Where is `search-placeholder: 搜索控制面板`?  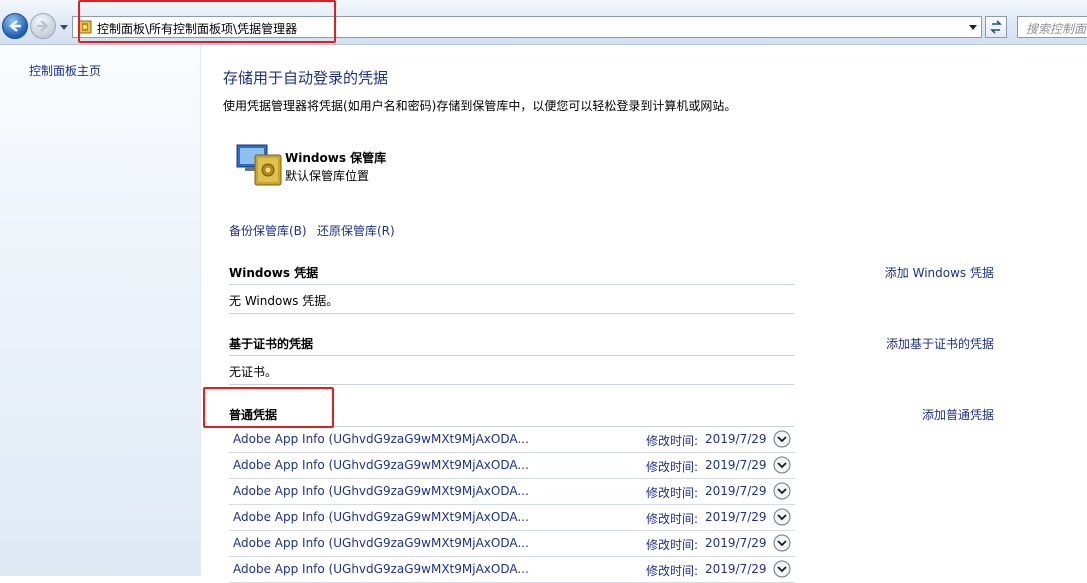
search-placeholder: 搜索控制面板 is located at coordinates (1056, 29).